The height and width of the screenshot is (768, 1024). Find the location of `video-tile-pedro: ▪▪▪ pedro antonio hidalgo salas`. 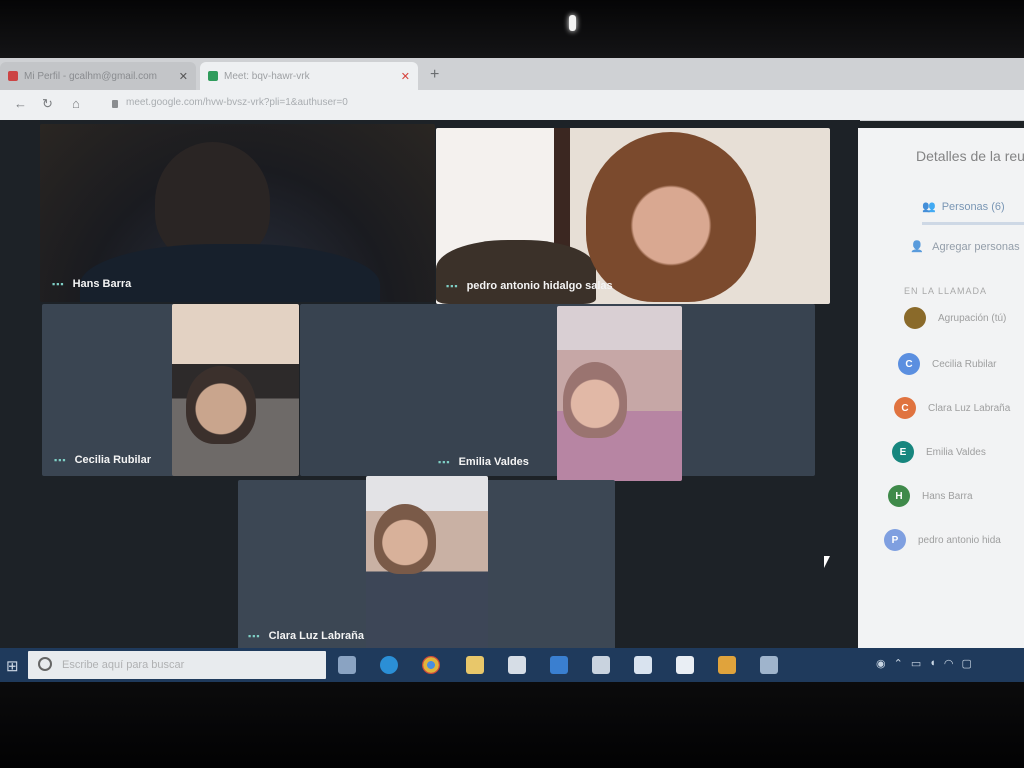

video-tile-pedro: ▪▪▪ pedro antonio hidalgo salas is located at coordinates (633, 216).